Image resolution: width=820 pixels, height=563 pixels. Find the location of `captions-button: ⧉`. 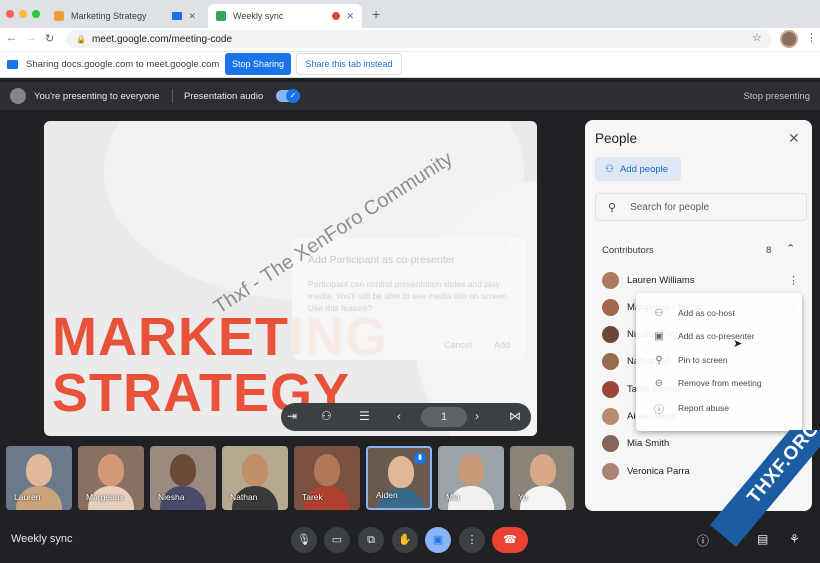

captions-button: ⧉ is located at coordinates (371, 540).